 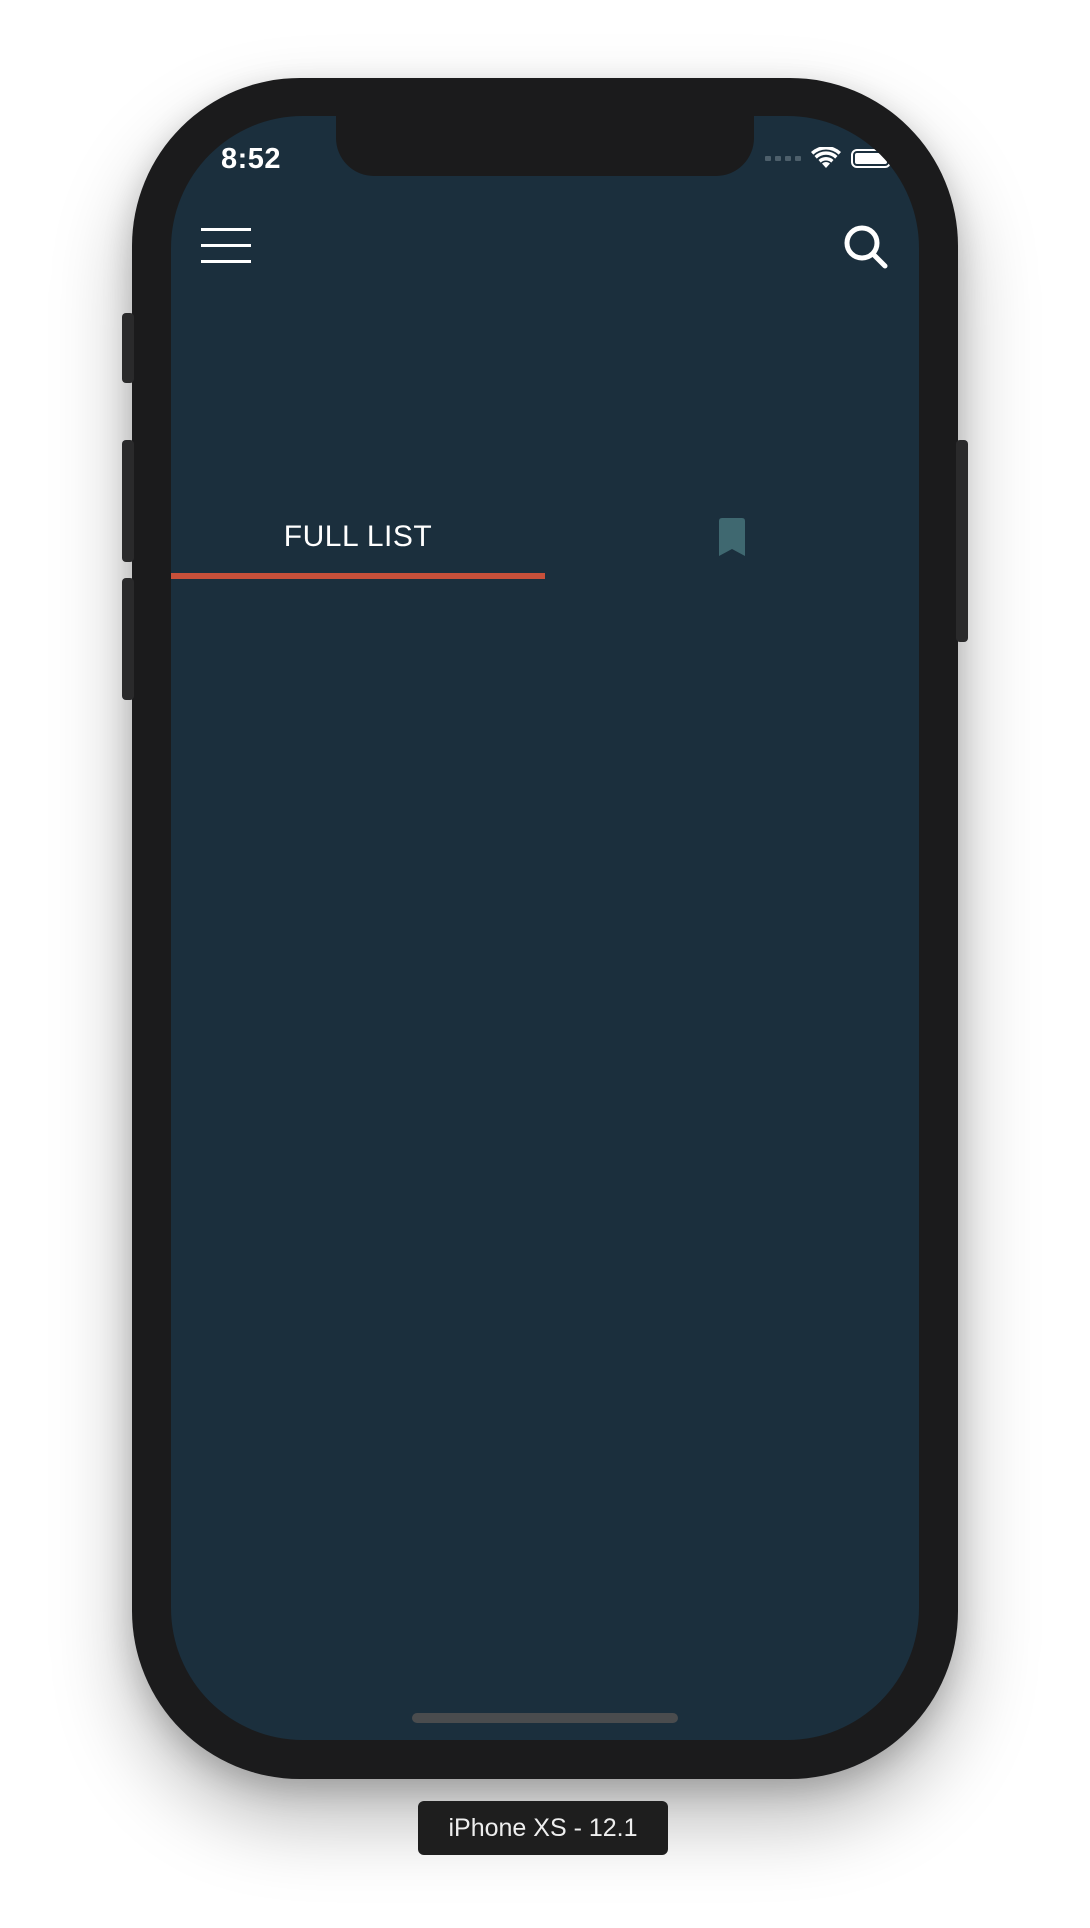 What do you see at coordinates (128, 348) in the screenshot?
I see `silent-switch` at bounding box center [128, 348].